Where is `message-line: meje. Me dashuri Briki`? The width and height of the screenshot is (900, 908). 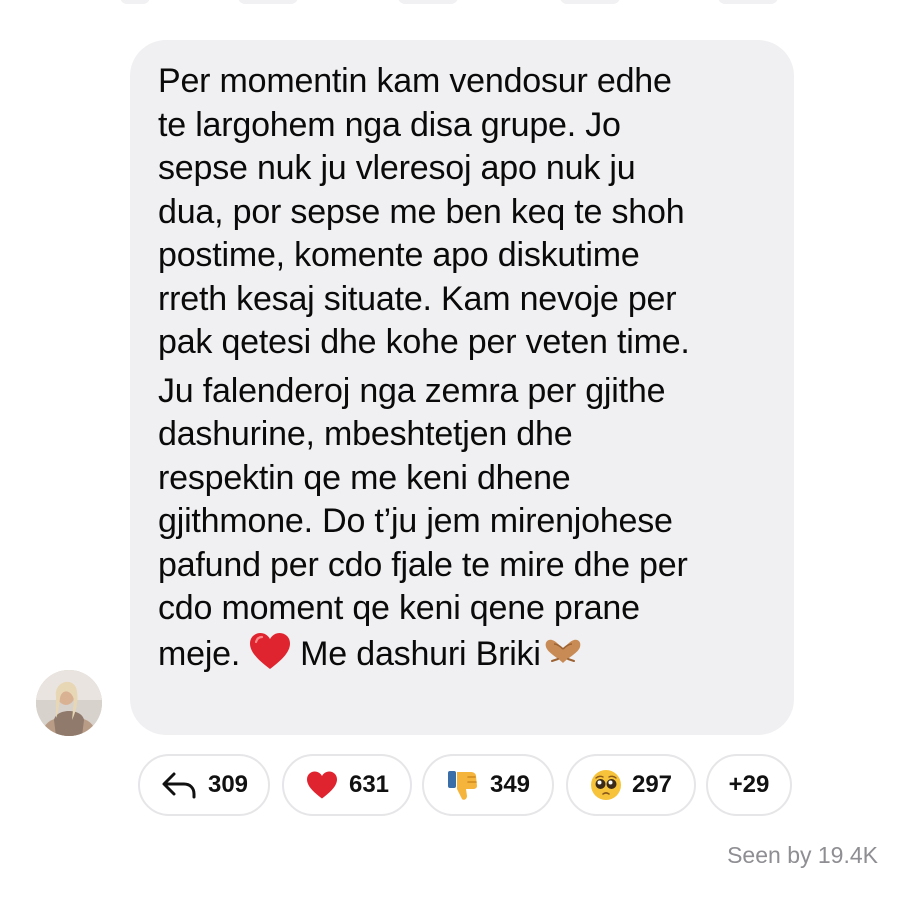
message-line: meje. Me dashuri Briki is located at coordinates (465, 654).